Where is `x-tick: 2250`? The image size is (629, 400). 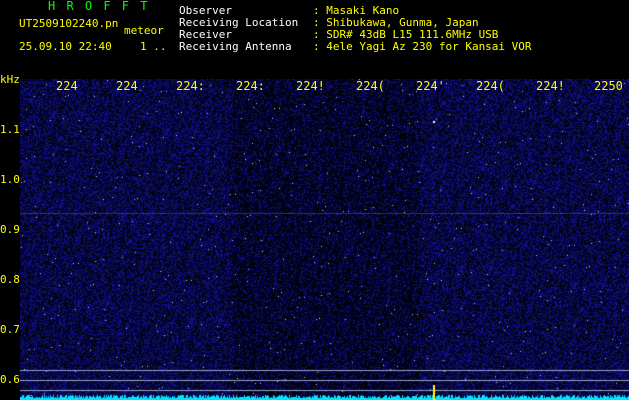 x-tick: 2250 is located at coordinates (608, 86).